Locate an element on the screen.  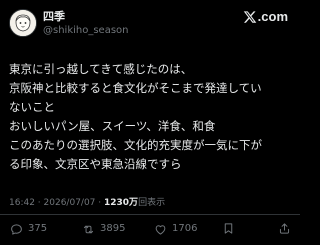
repost-count: 3895 is located at coordinates (113, 228).